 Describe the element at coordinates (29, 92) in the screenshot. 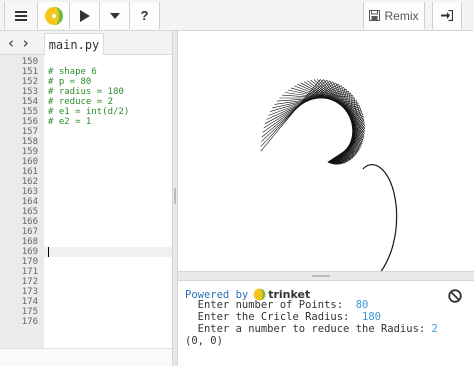

I see `line-number: 153` at that location.